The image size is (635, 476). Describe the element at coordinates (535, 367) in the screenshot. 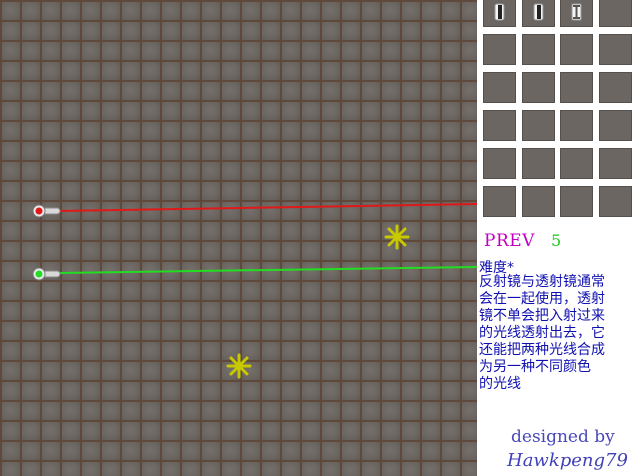

I see `description-line: 为另一种不同颜色` at that location.